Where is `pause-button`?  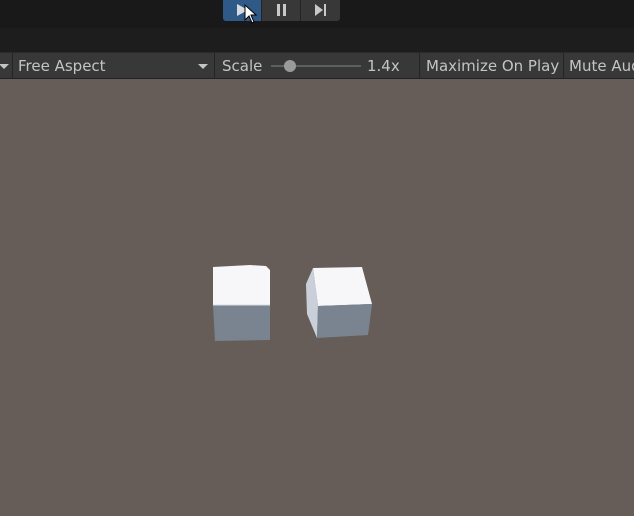
pause-button is located at coordinates (281, 10).